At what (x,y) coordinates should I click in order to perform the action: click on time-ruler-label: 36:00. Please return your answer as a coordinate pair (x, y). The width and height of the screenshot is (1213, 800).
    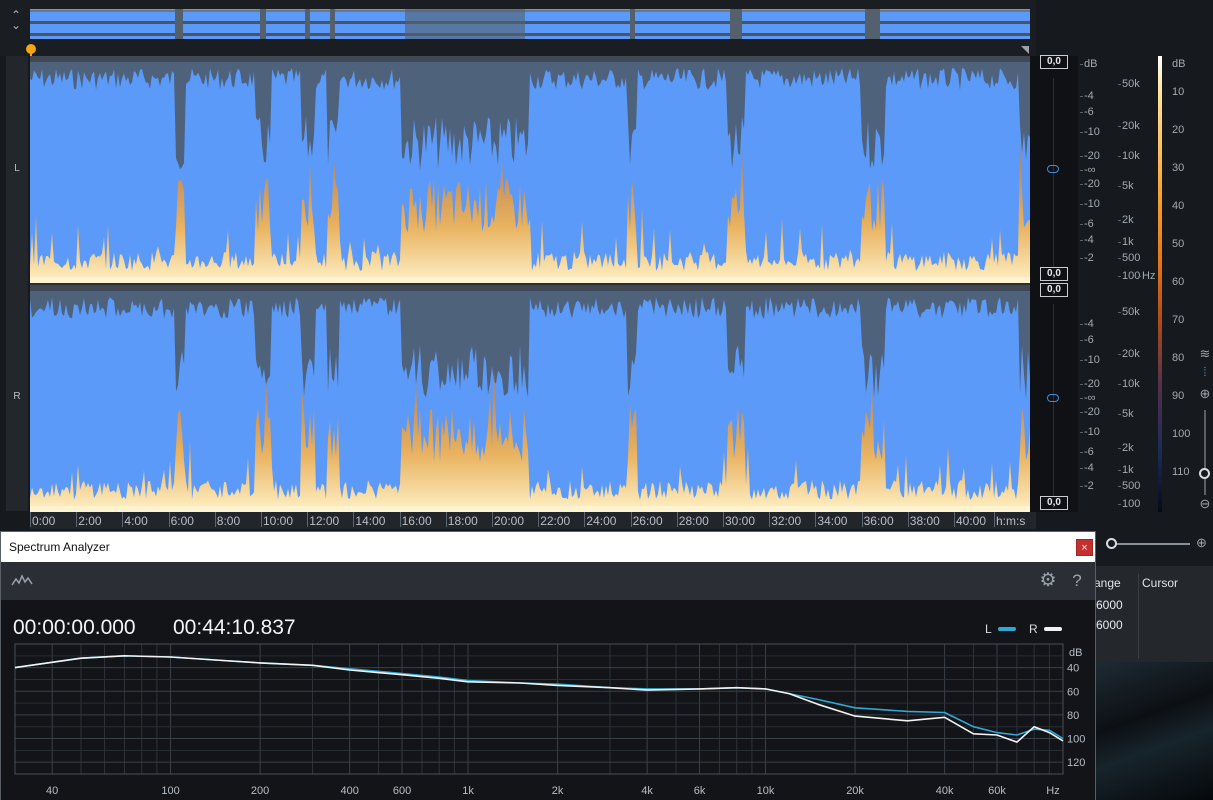
    Looking at the image, I should click on (877, 520).